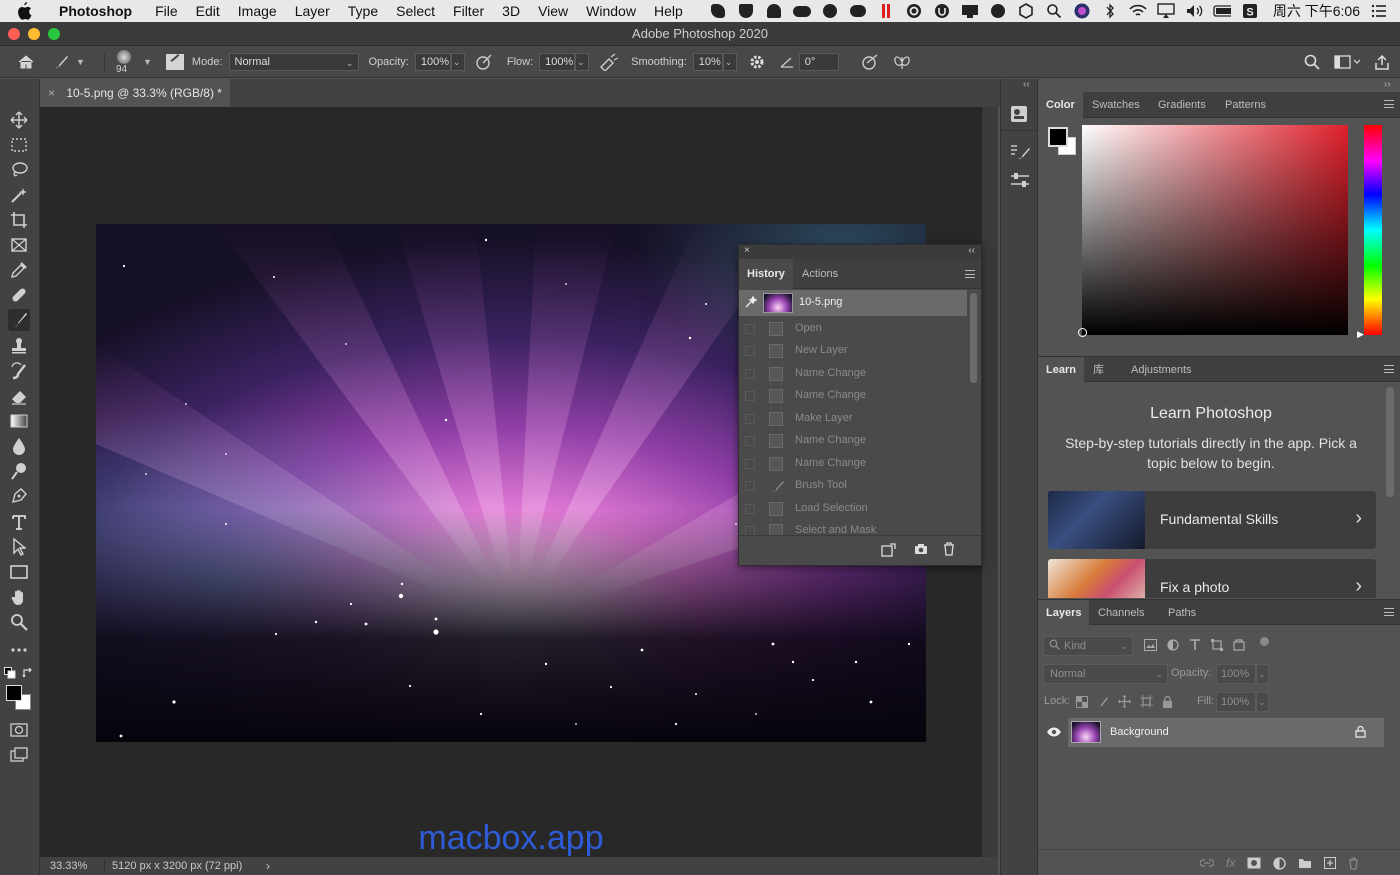 This screenshot has height=875, width=1400. I want to click on lock-position-icon, so click(1124, 701).